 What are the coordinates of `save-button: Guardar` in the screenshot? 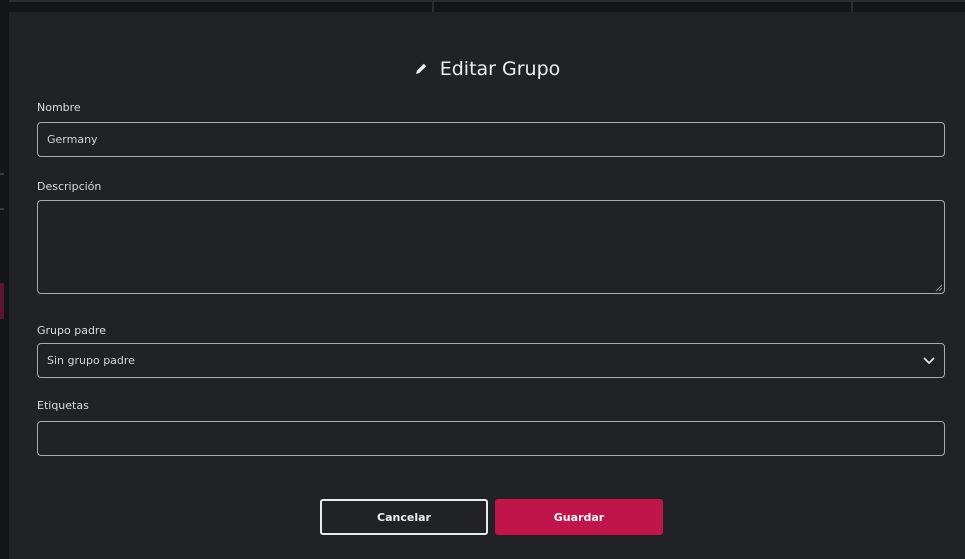 It's located at (579, 517).